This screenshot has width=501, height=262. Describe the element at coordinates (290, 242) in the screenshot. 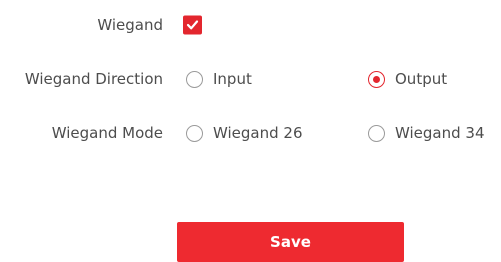

I see `save-button: Save` at that location.